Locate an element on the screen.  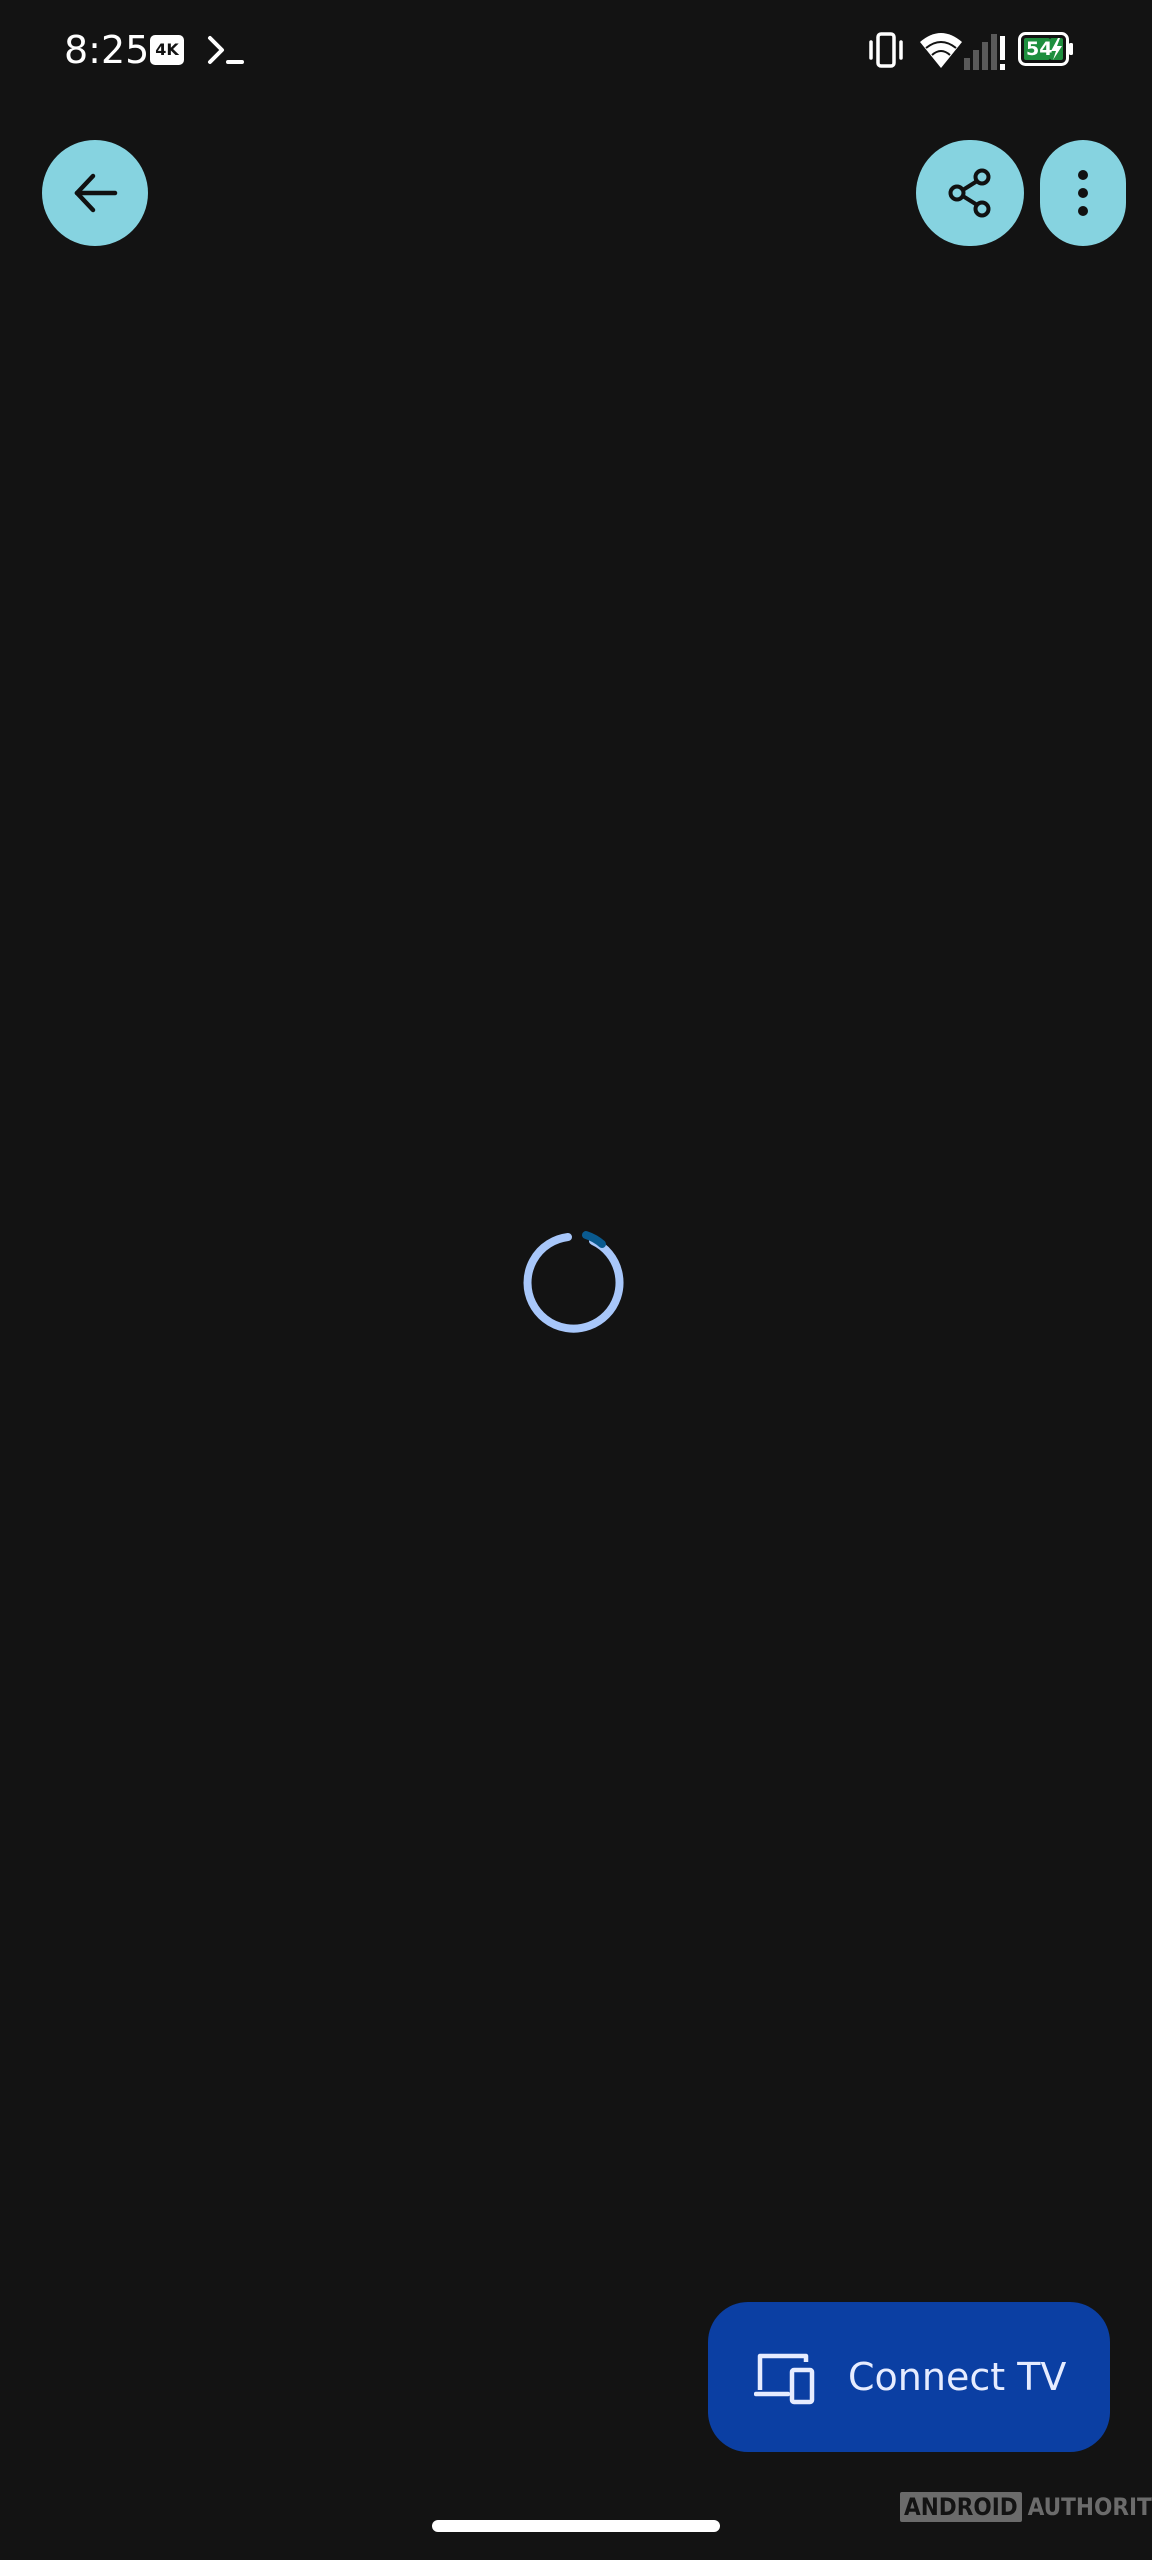
watermark-boxed-text: ANDROID is located at coordinates (961, 2507).